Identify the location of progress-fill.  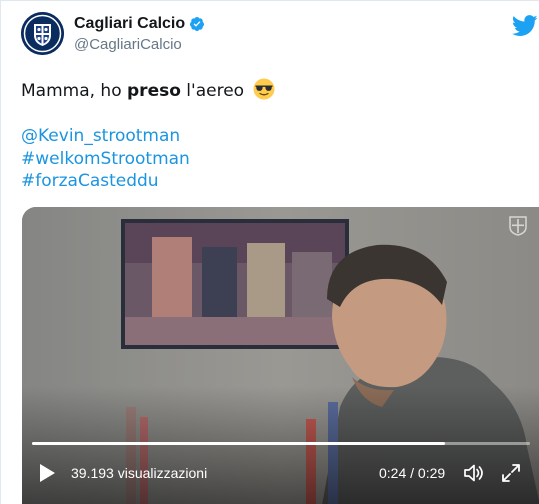
(239, 443).